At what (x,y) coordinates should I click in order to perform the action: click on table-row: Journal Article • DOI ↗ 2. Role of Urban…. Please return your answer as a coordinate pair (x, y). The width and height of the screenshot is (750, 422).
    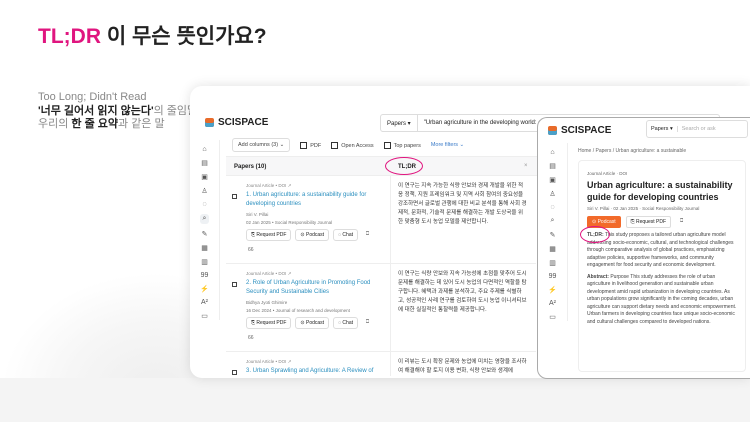
    Looking at the image, I should click on (381, 308).